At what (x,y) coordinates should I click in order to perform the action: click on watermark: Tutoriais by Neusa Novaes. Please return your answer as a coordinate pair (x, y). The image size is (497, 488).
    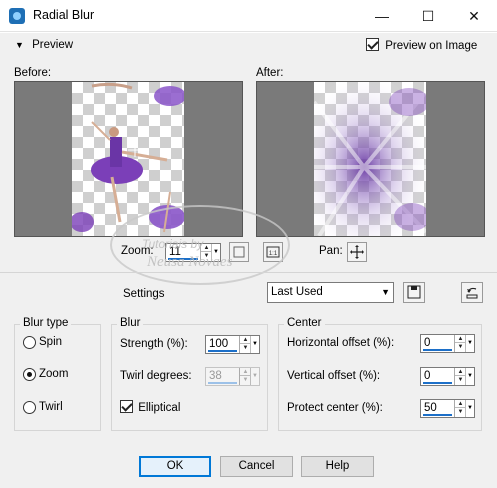
    Looking at the image, I should click on (200, 245).